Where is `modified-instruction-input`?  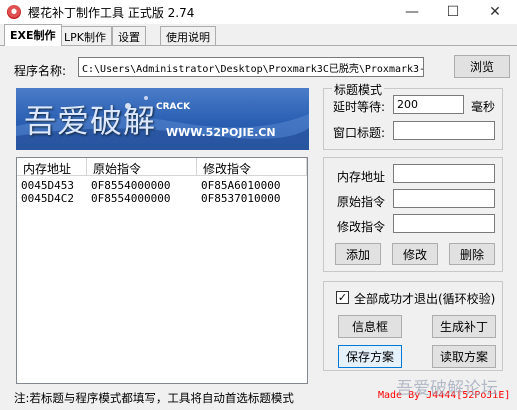
modified-instruction-input is located at coordinates (444, 223).